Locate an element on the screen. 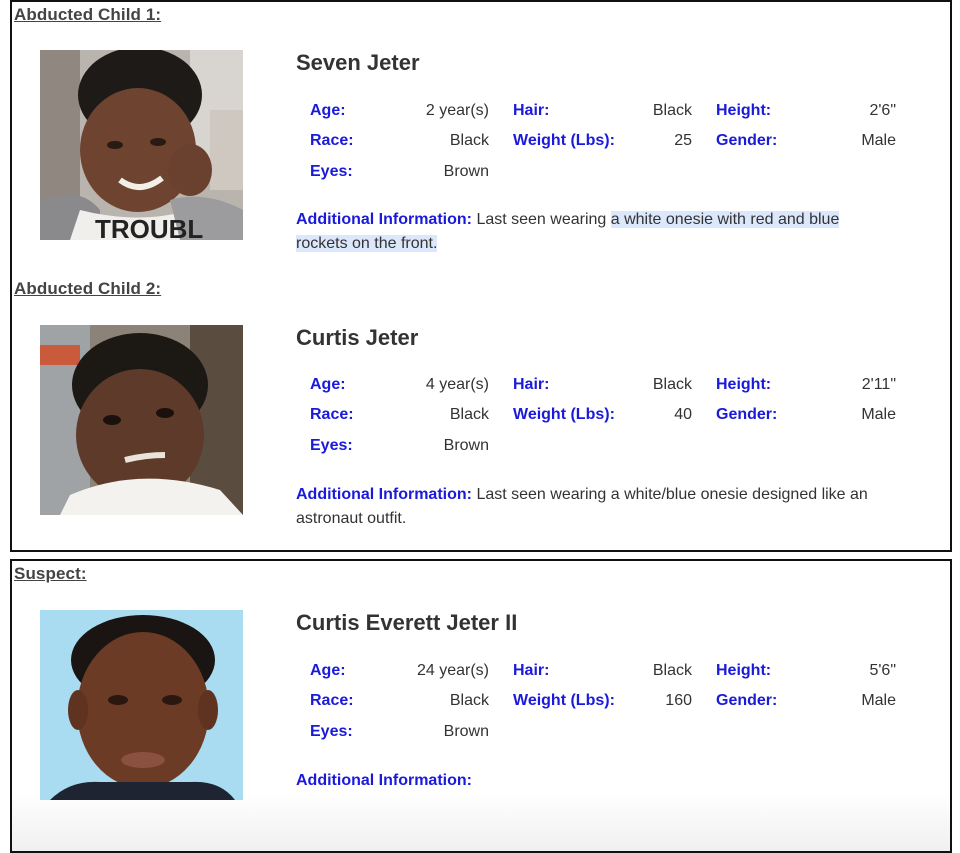 This screenshot has height=853, width=960. child2-eyes-value: Brown is located at coordinates (466, 445).